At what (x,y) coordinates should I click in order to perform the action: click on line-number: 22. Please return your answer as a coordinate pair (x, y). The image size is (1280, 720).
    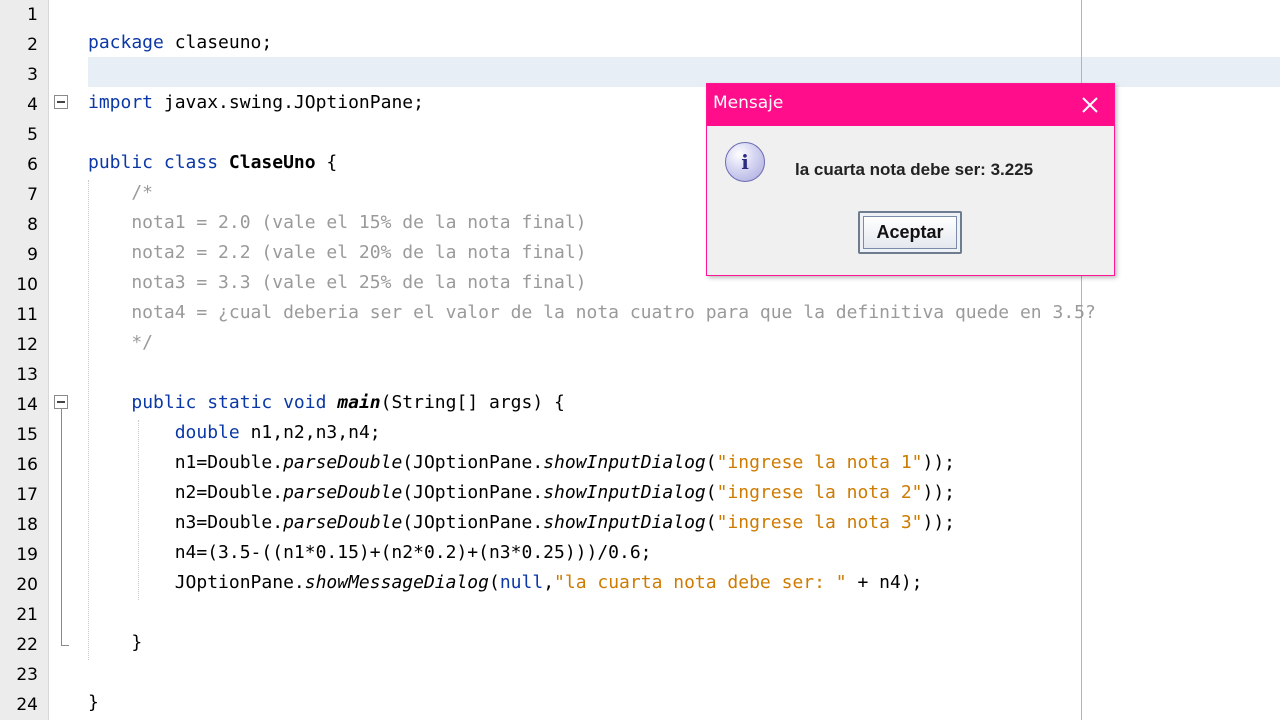
    Looking at the image, I should click on (27, 645).